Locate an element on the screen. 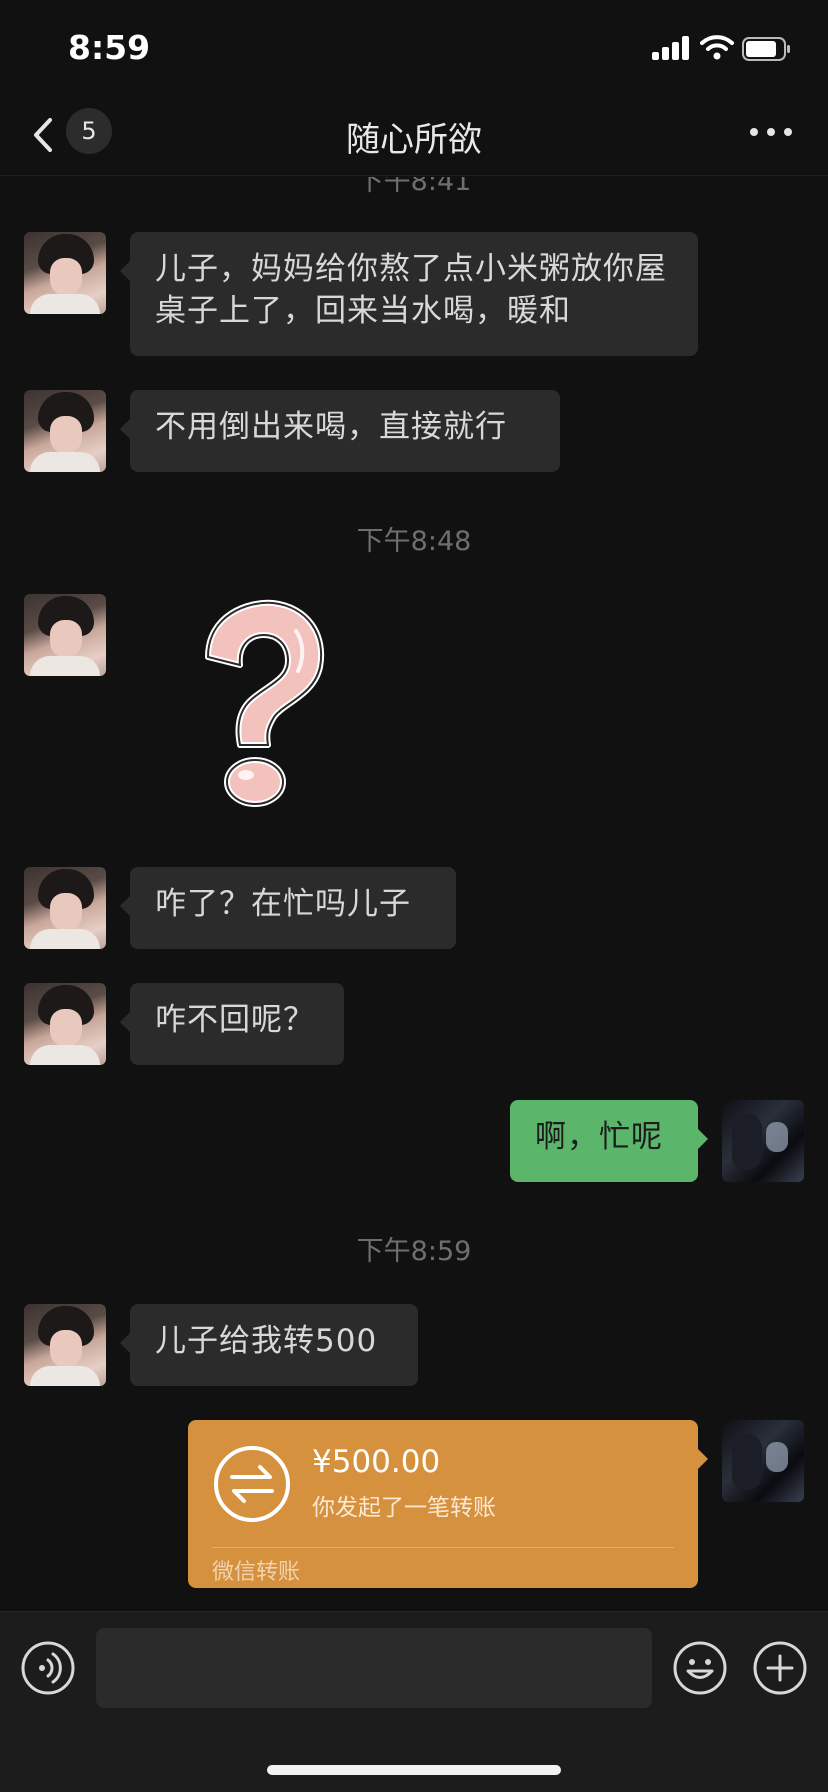 The height and width of the screenshot is (1792, 828). message-bubble: 儿子给我转500 is located at coordinates (269, 1345).